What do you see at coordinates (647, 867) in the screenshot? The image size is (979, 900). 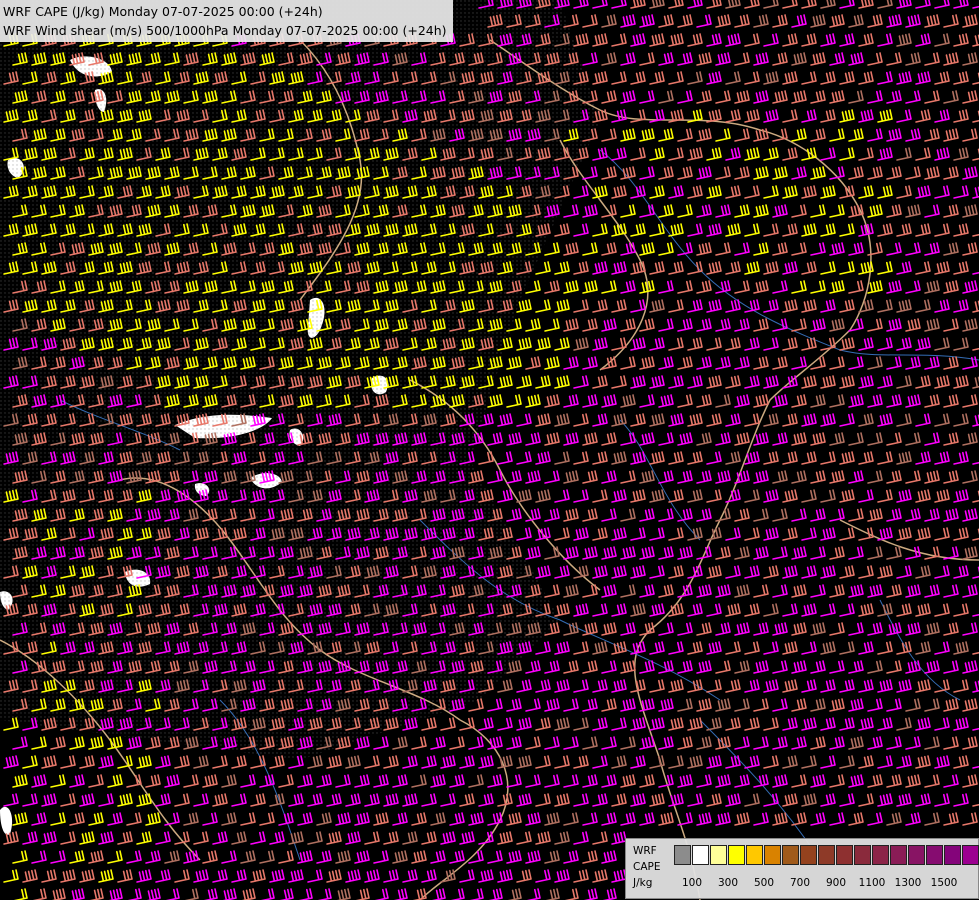 I see `legend-variable-label: CAPE` at bounding box center [647, 867].